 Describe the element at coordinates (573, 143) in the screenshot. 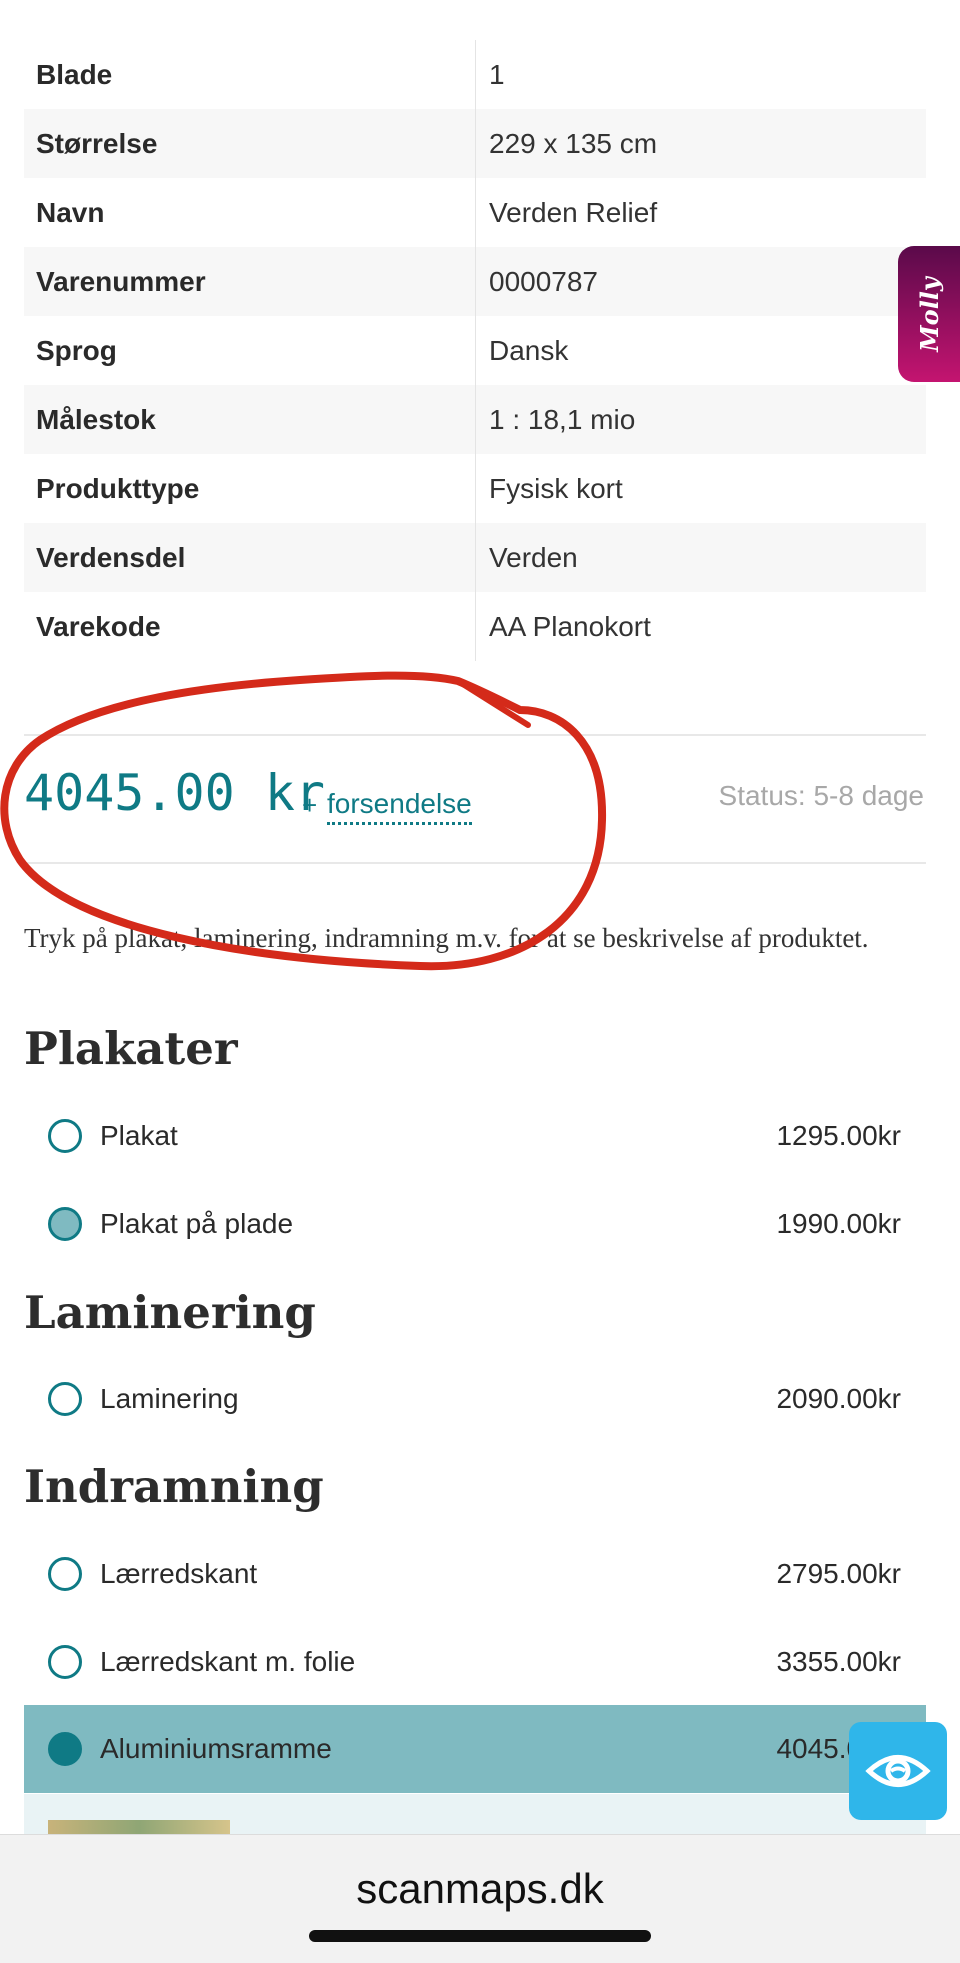

I see `spec-value: 229 x 135 cm` at that location.